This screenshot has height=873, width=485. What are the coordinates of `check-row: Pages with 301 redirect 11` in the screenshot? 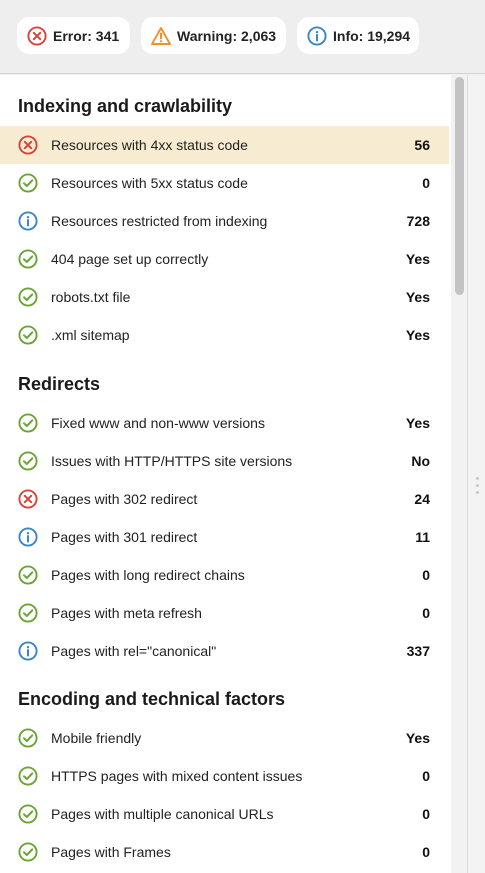 It's located at (224, 537).